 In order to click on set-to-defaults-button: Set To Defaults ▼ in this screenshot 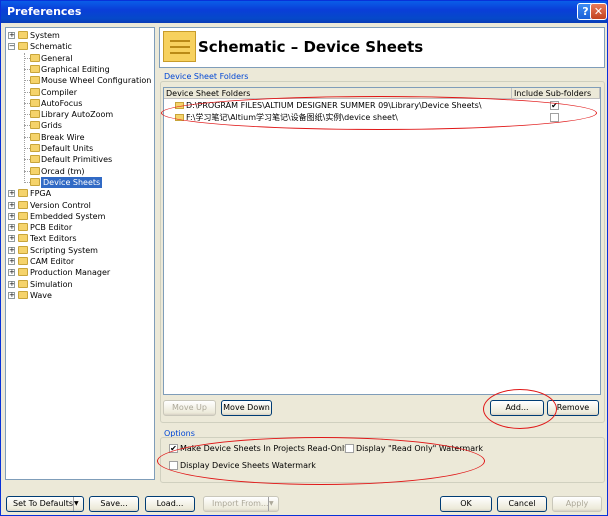, I will do `click(45, 504)`.